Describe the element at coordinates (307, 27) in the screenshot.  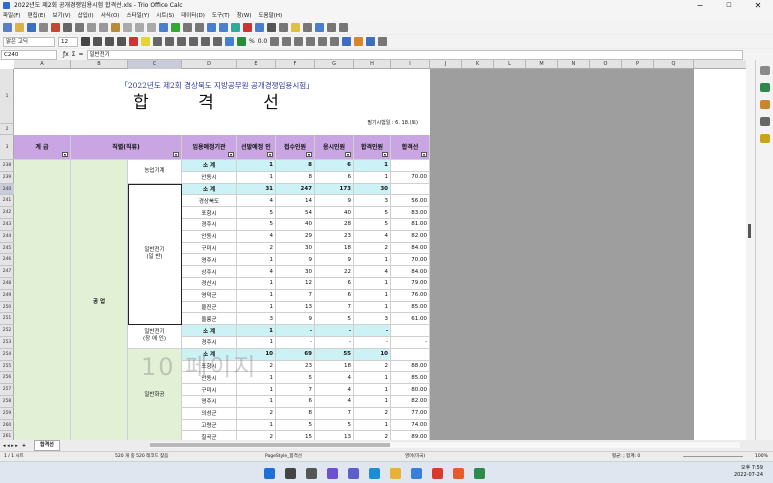
I see `header-footer-icon` at that location.